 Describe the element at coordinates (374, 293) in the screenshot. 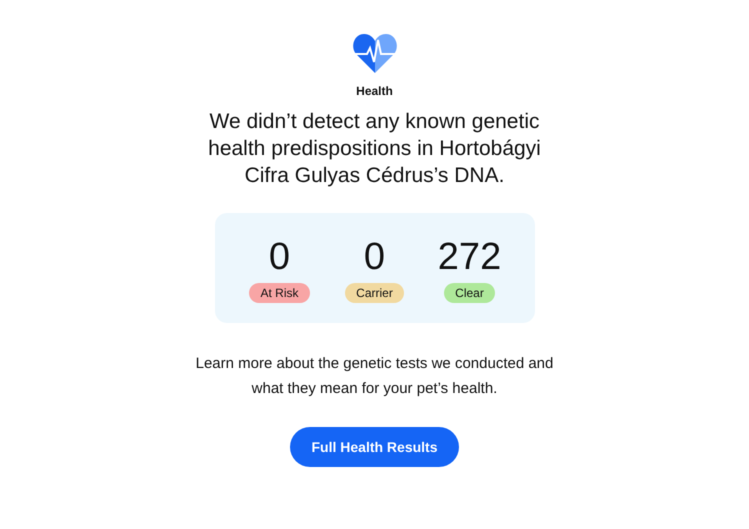

I see `status-pill: Carrier` at that location.